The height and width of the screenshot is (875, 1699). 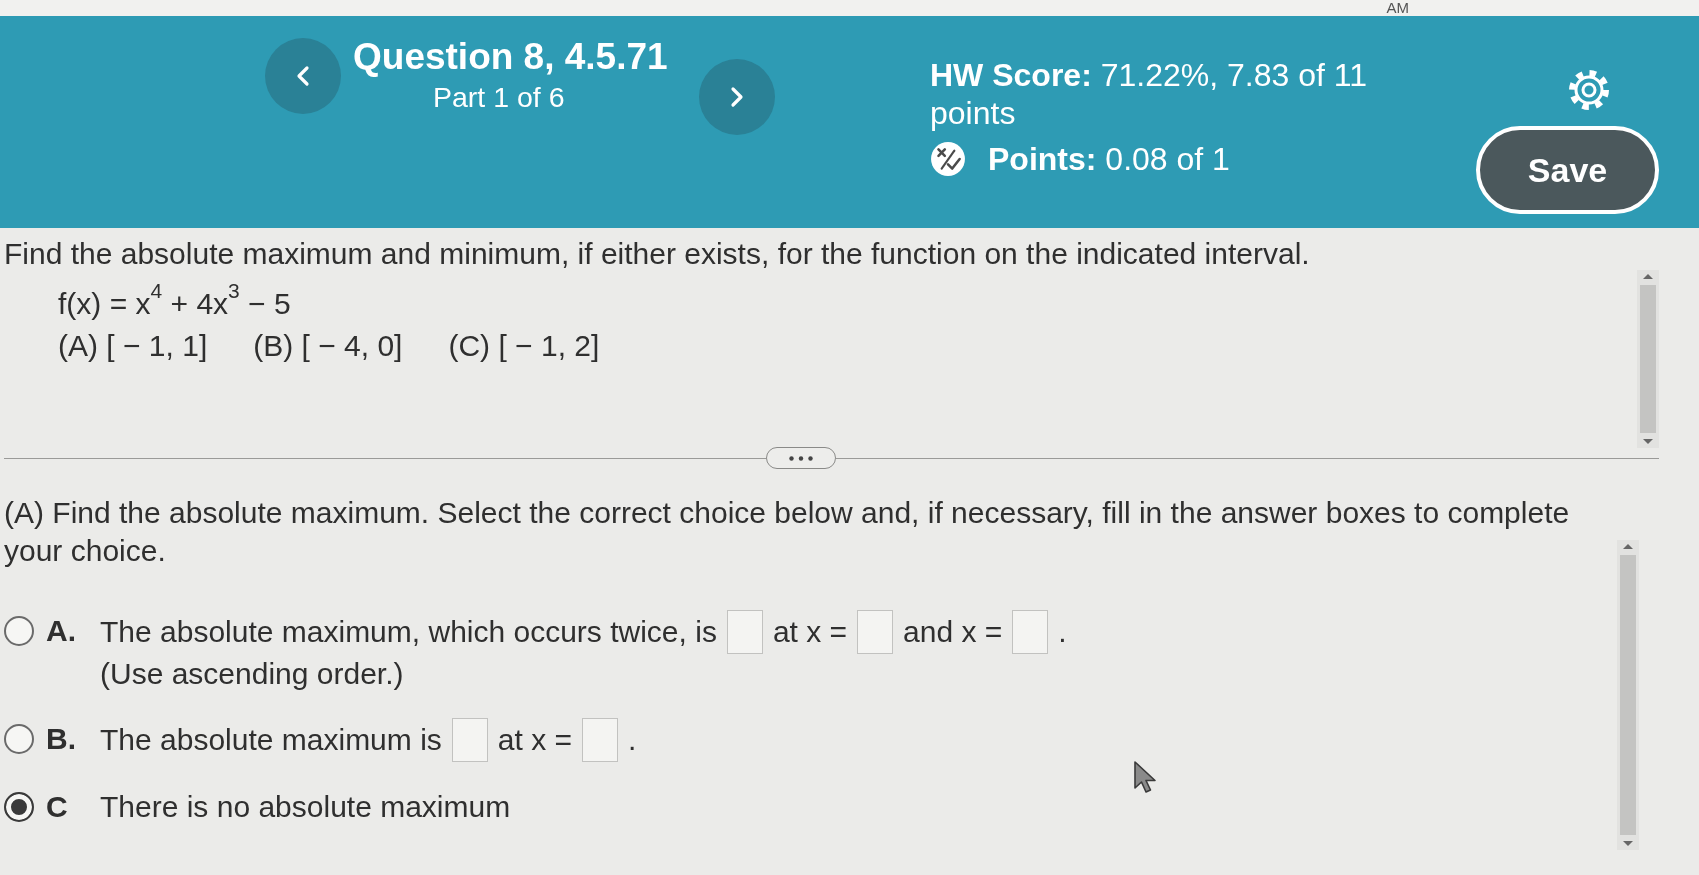 I want to click on part-label: Part 1 of 6, so click(x=499, y=97).